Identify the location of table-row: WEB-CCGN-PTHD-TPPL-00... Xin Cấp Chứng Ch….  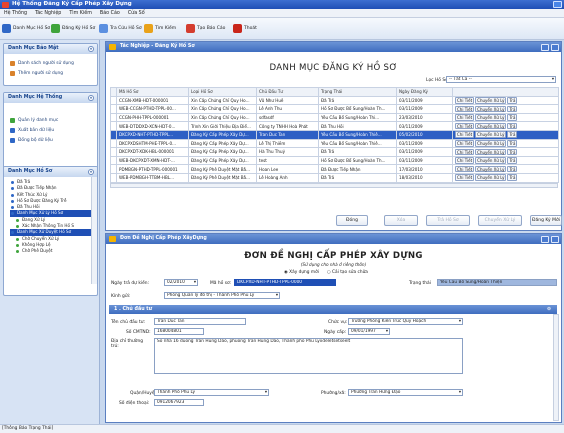
(334, 109).